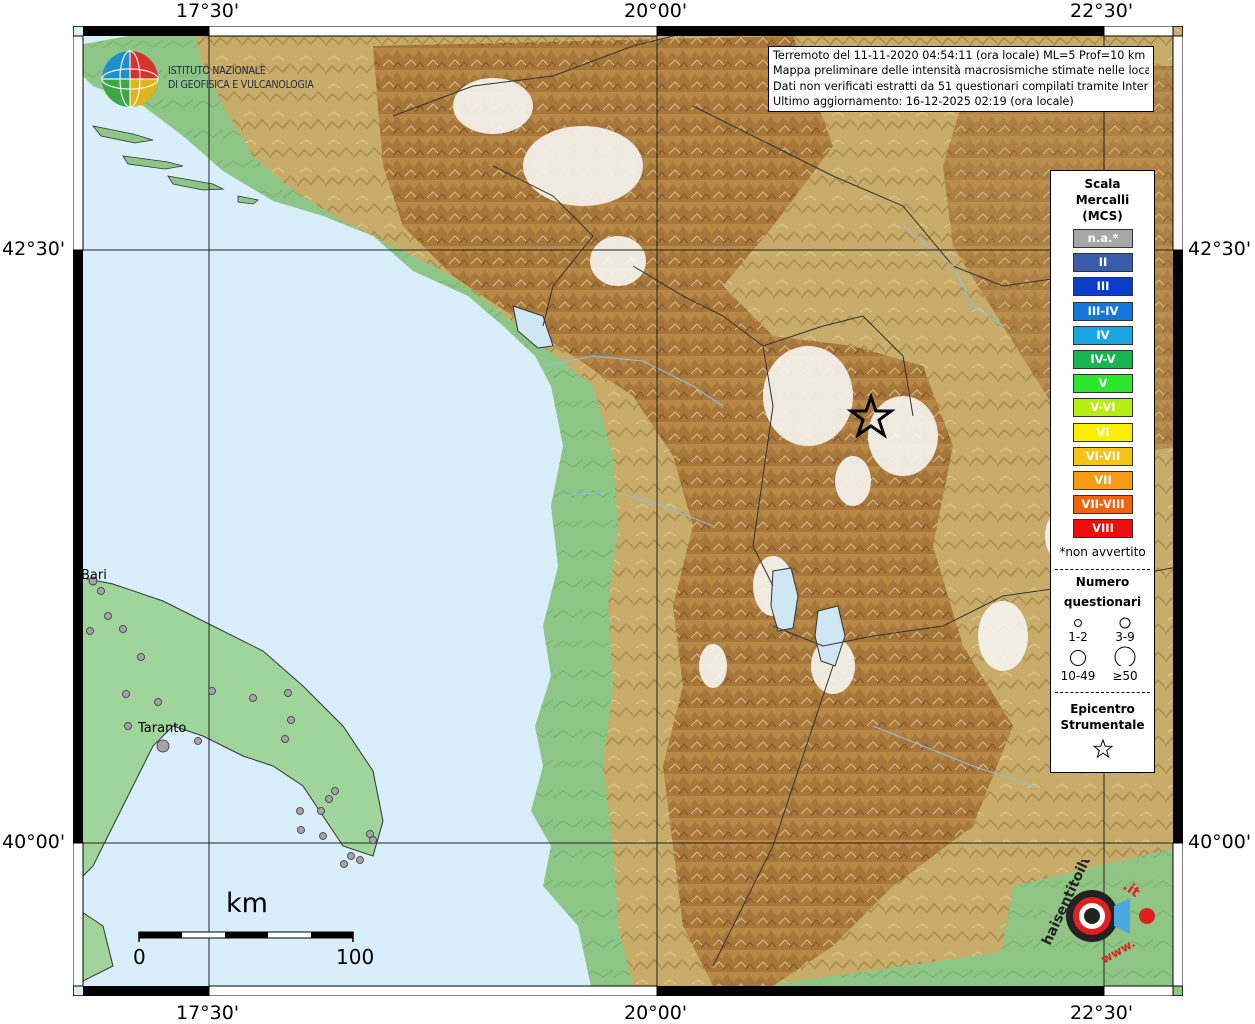  I want to click on legend-swatch: VI-VII, so click(1103, 456).